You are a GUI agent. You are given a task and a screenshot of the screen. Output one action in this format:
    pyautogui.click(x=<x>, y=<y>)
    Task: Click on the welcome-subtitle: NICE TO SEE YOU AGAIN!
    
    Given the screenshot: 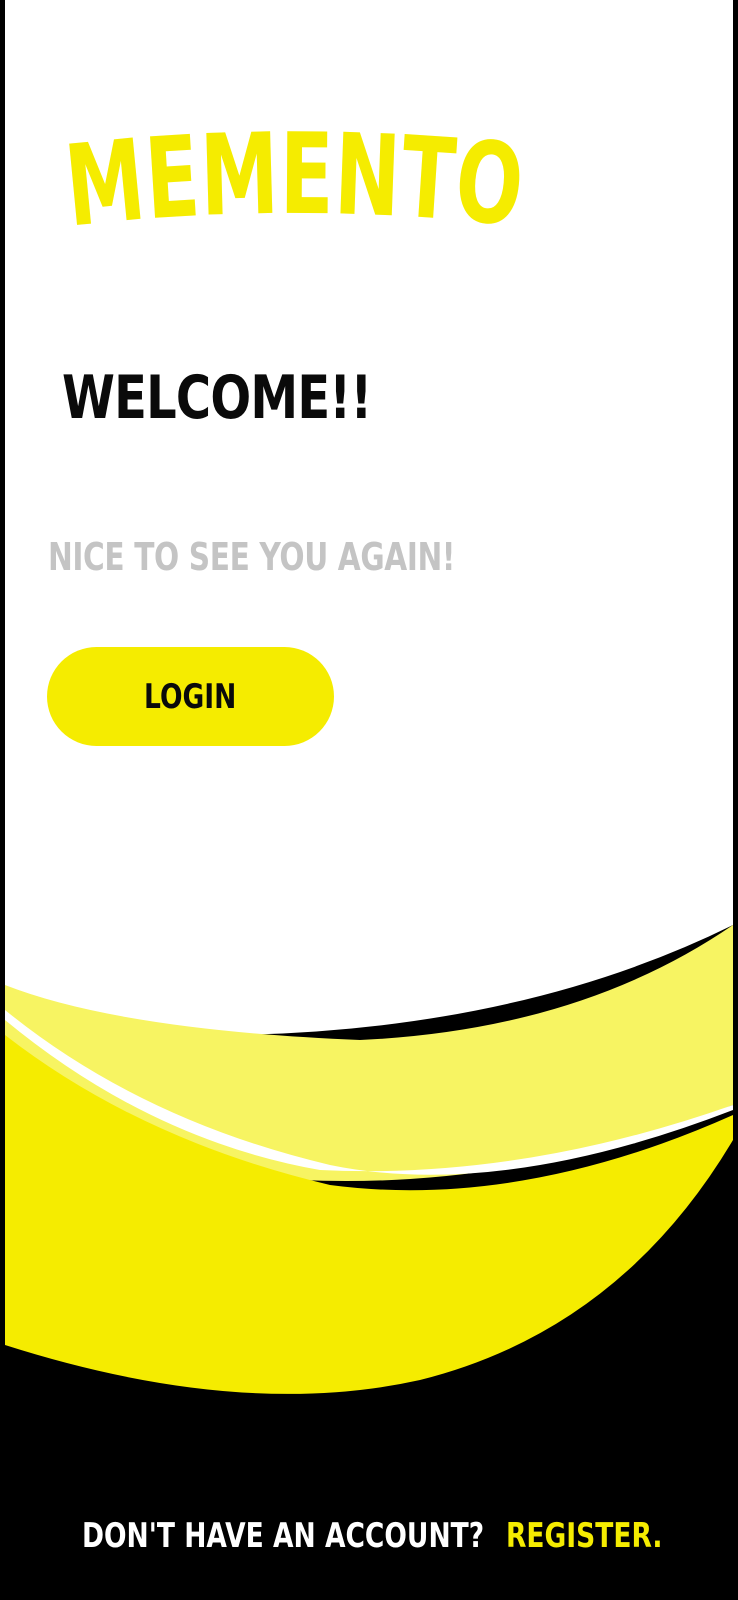 What is the action you would take?
    pyautogui.click(x=252, y=557)
    